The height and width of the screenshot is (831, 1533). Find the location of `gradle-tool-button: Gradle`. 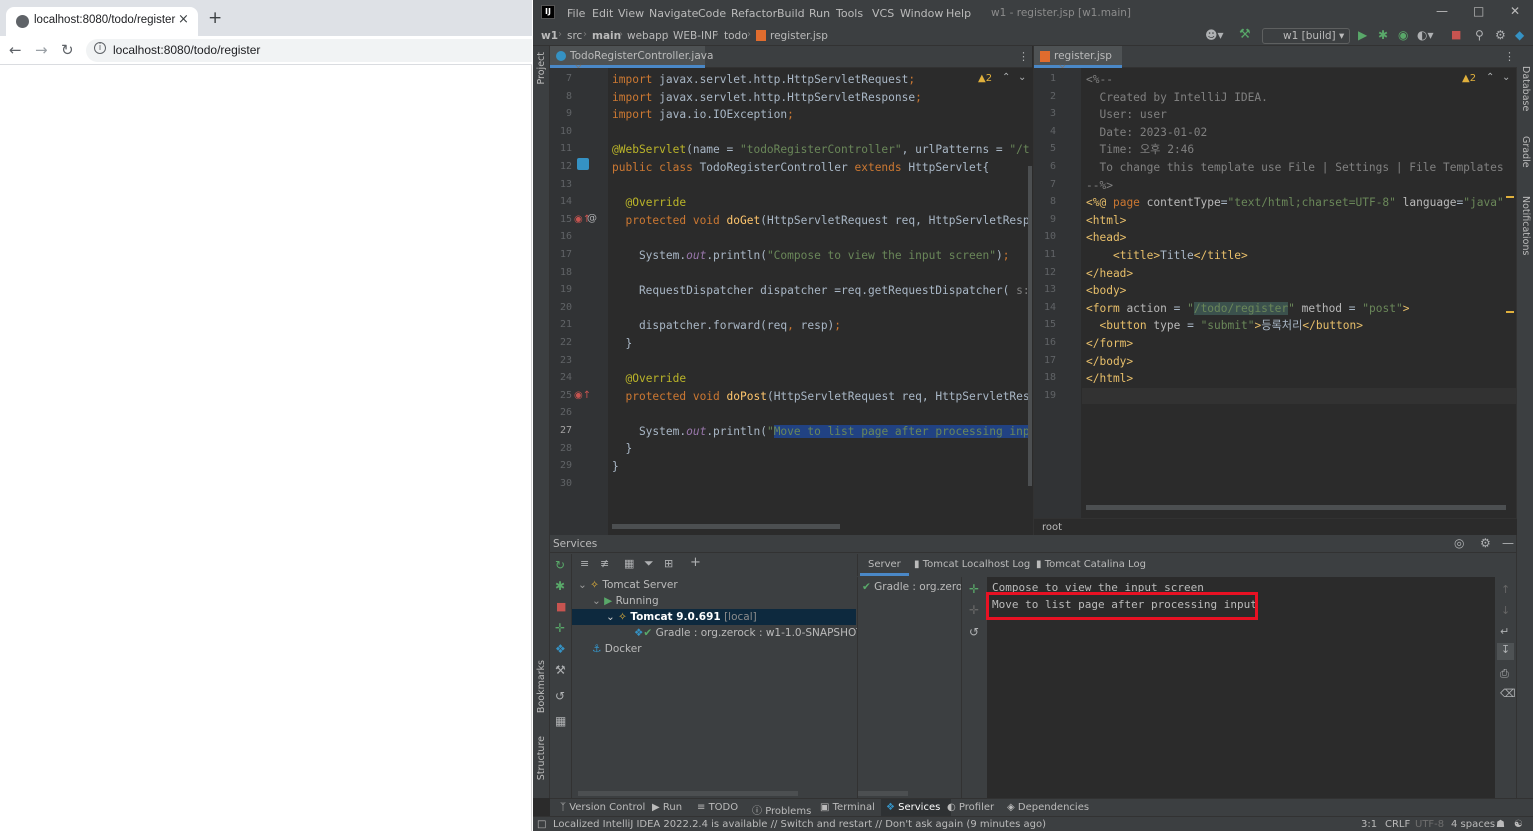

gradle-tool-button: Gradle is located at coordinates (1525, 152).